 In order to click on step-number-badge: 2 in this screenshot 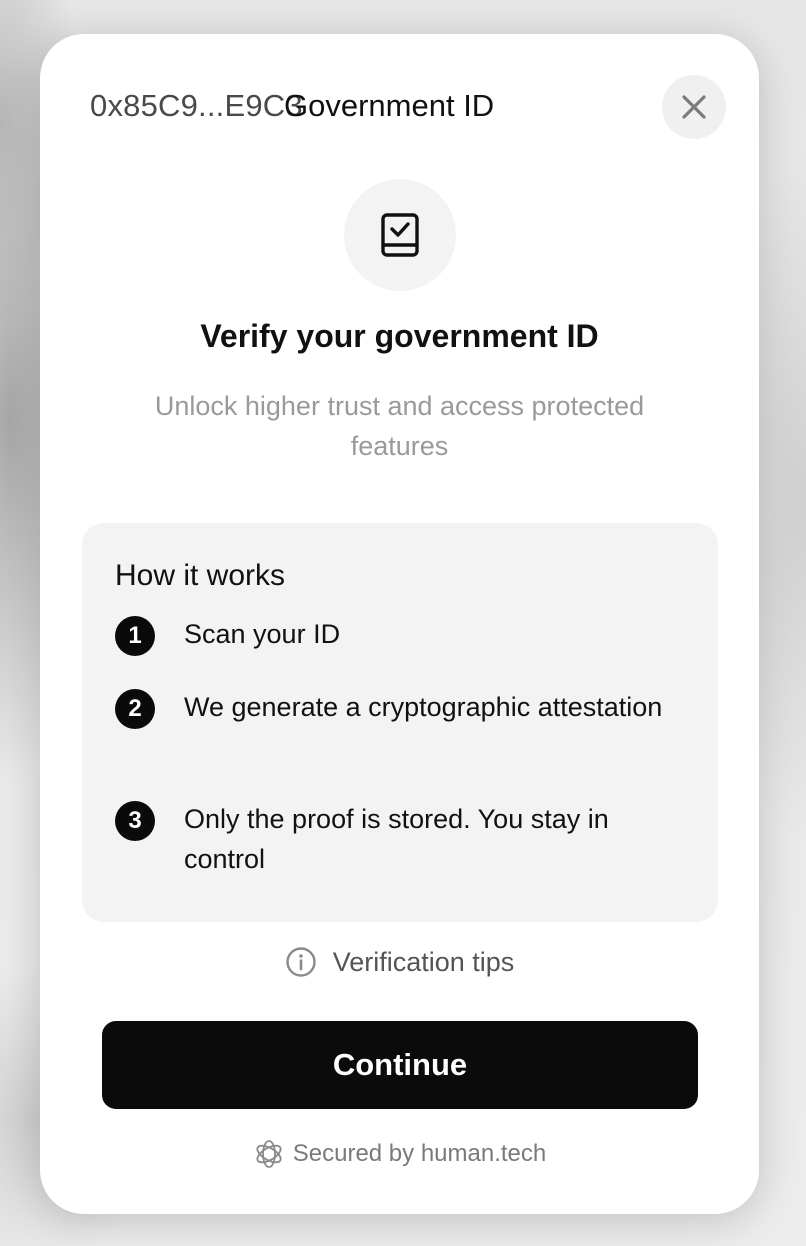, I will do `click(135, 709)`.